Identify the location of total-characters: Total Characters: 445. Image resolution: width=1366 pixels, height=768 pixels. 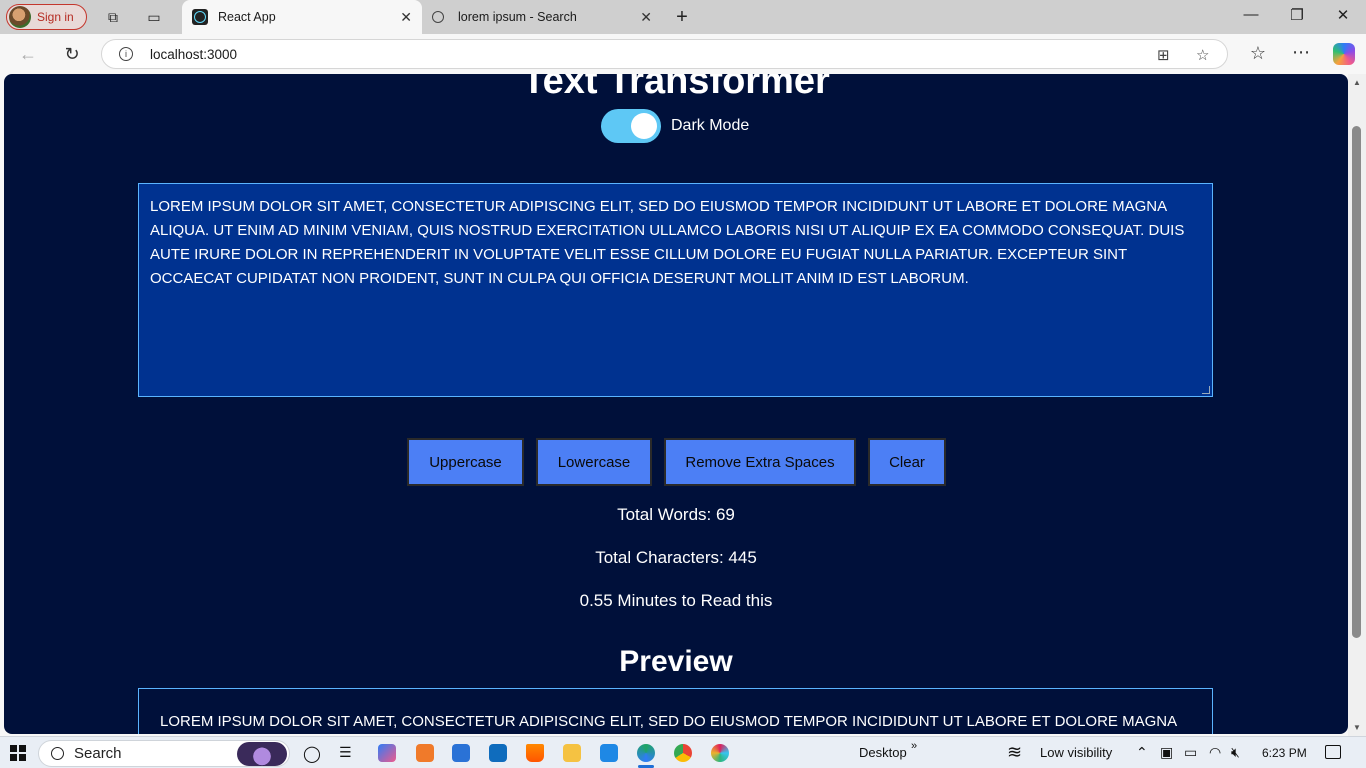
(676, 557).